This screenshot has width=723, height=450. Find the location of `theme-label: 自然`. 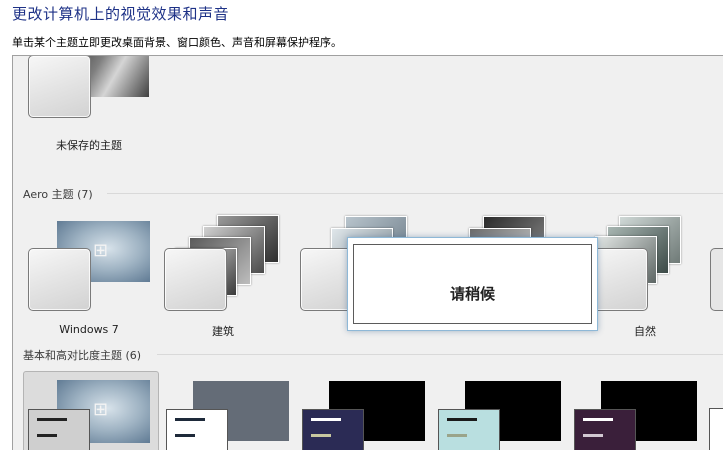

theme-label: 自然 is located at coordinates (645, 331).